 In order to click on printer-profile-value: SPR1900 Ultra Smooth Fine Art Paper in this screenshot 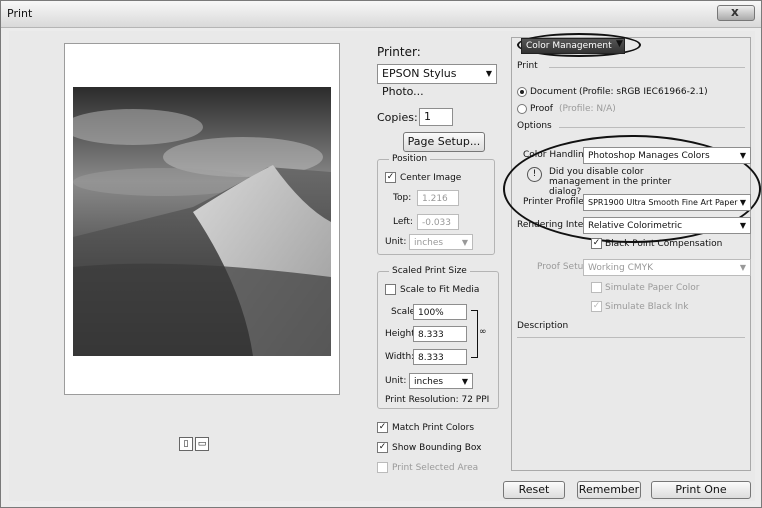, I will do `click(663, 202)`.